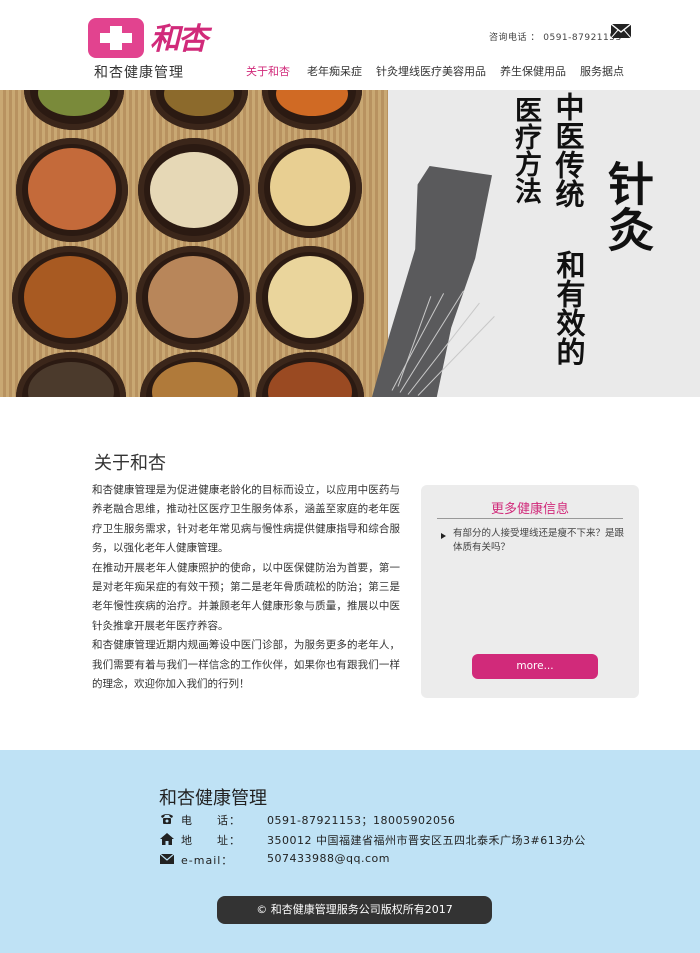 The width and height of the screenshot is (700, 953). What do you see at coordinates (328, 858) in the screenshot?
I see `email-value: 507433988@qq.com` at bounding box center [328, 858].